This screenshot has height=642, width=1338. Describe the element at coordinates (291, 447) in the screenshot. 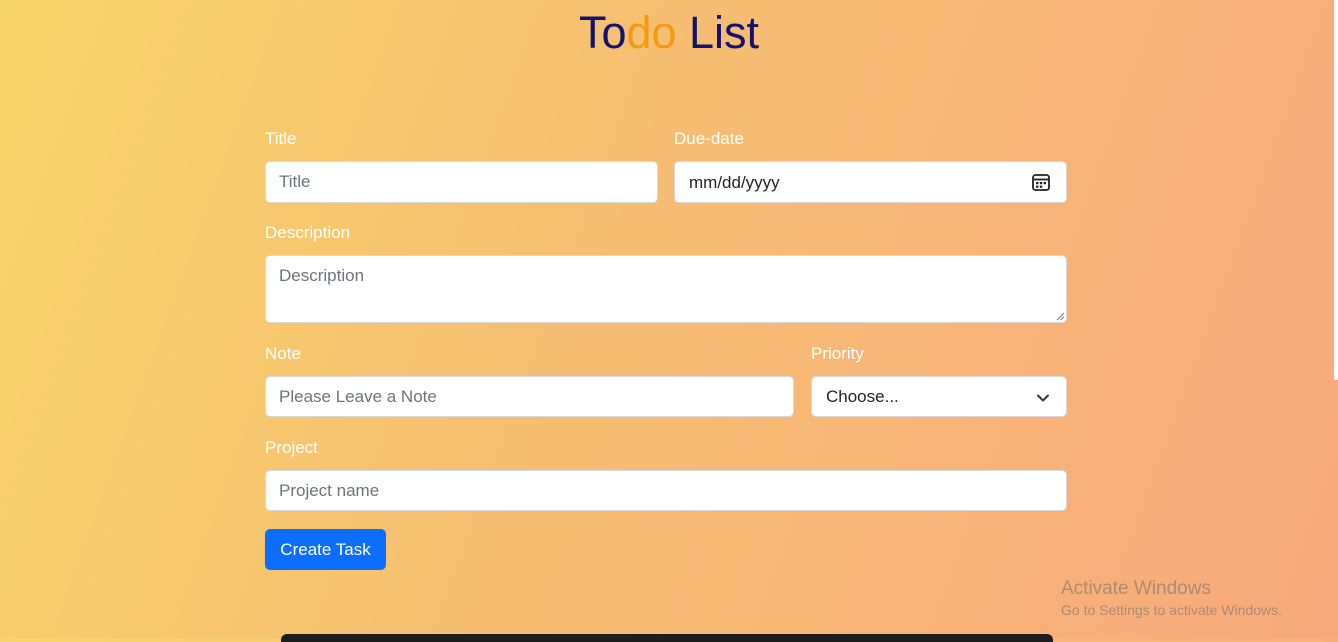

I see `project-label: Project` at that location.